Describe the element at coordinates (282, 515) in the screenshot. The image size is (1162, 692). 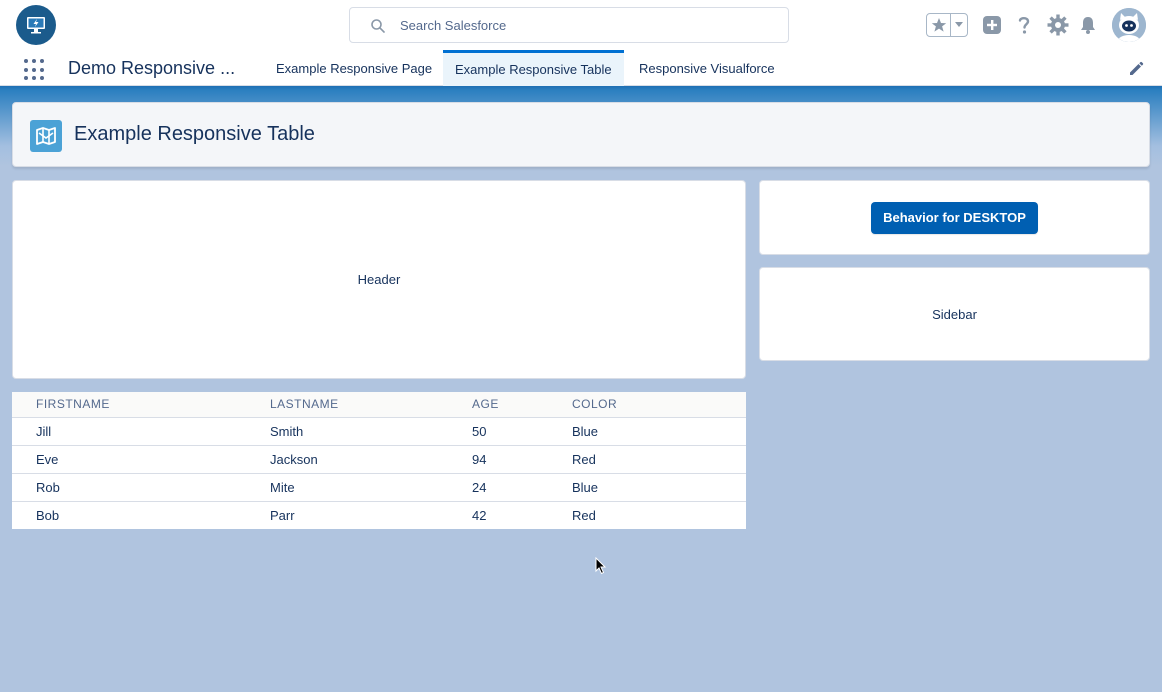
I see `cell-lastname: Parr` at that location.